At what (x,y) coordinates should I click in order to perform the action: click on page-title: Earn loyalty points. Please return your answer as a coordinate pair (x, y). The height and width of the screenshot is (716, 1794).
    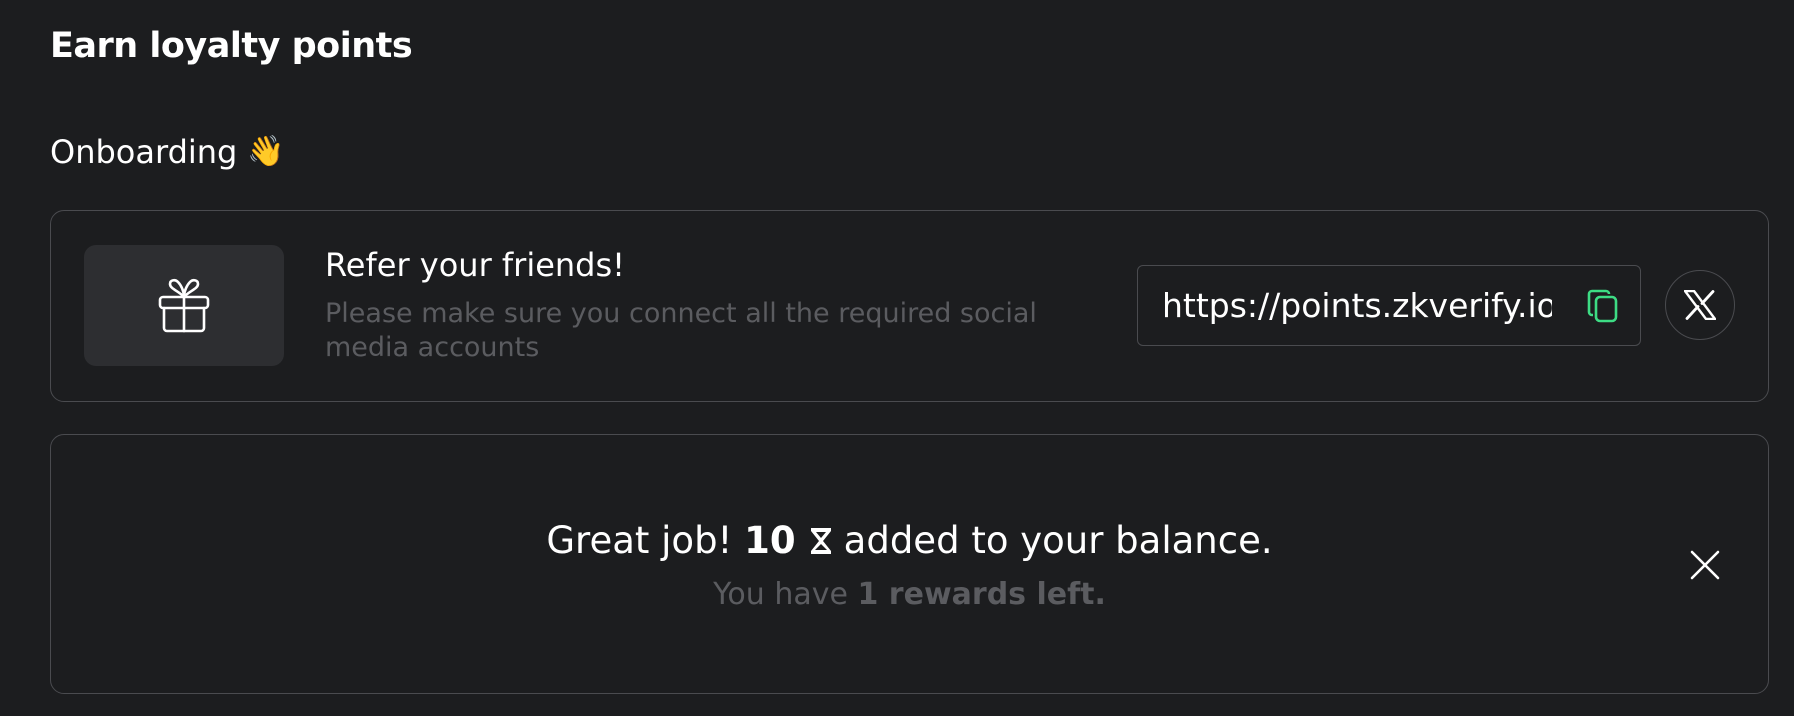
    Looking at the image, I should click on (231, 46).